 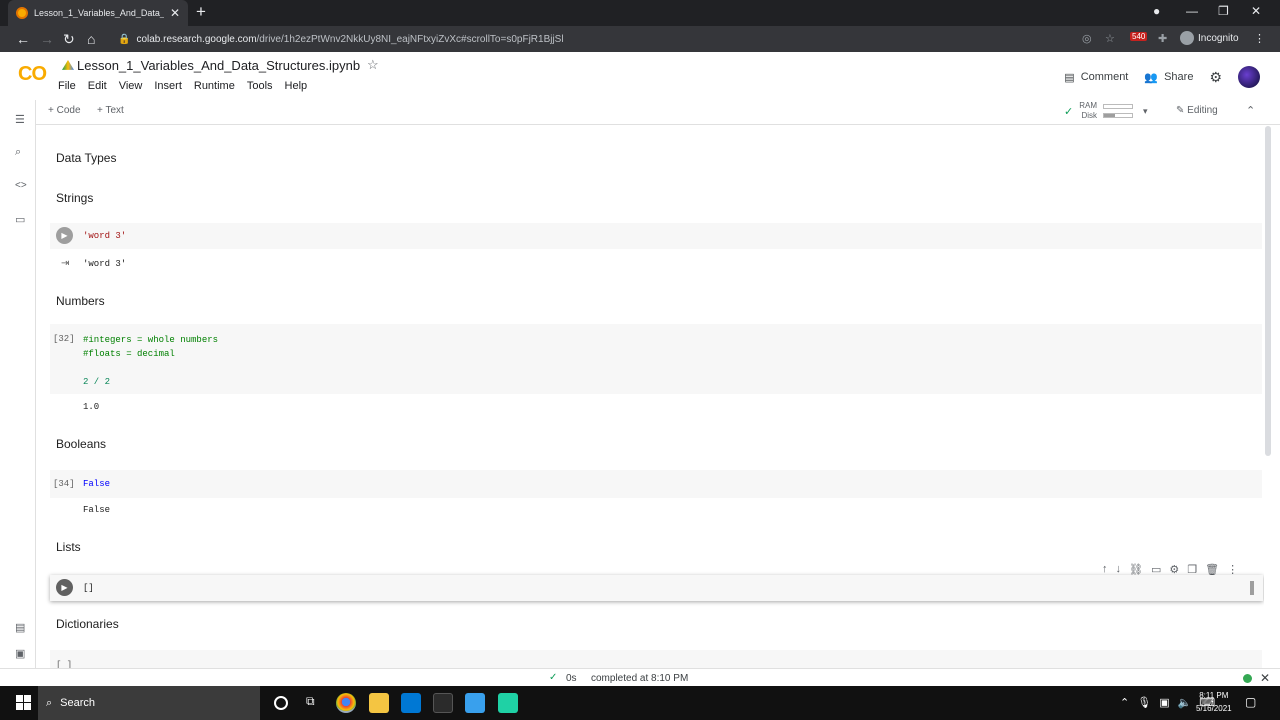 I want to click on disk-bar, so click(x=1118, y=115).